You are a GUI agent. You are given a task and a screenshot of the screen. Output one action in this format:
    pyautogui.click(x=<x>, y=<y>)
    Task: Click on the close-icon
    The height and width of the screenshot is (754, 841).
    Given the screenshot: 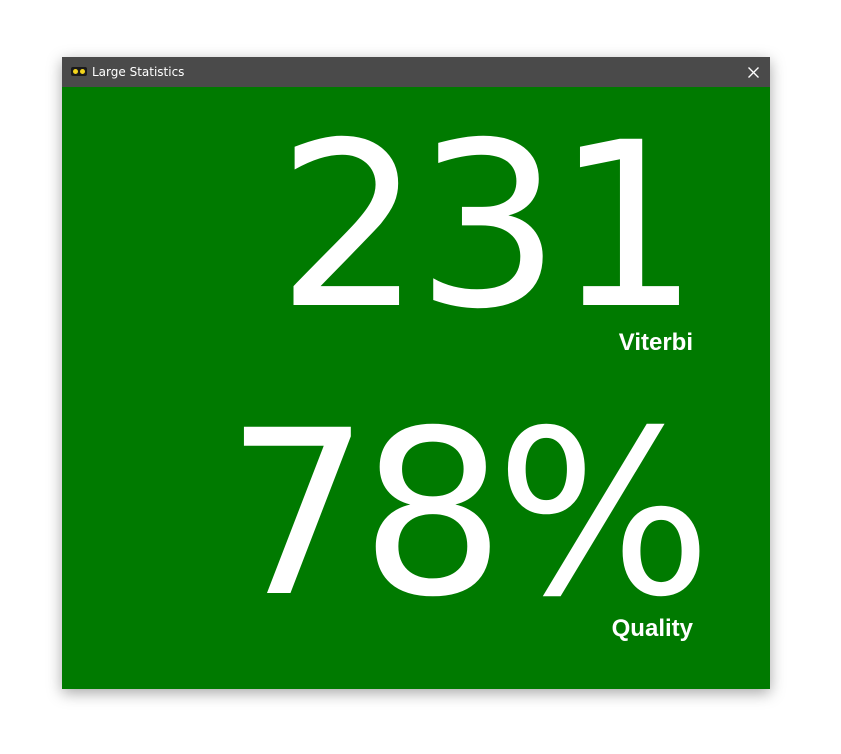 What is the action you would take?
    pyautogui.click(x=753, y=72)
    